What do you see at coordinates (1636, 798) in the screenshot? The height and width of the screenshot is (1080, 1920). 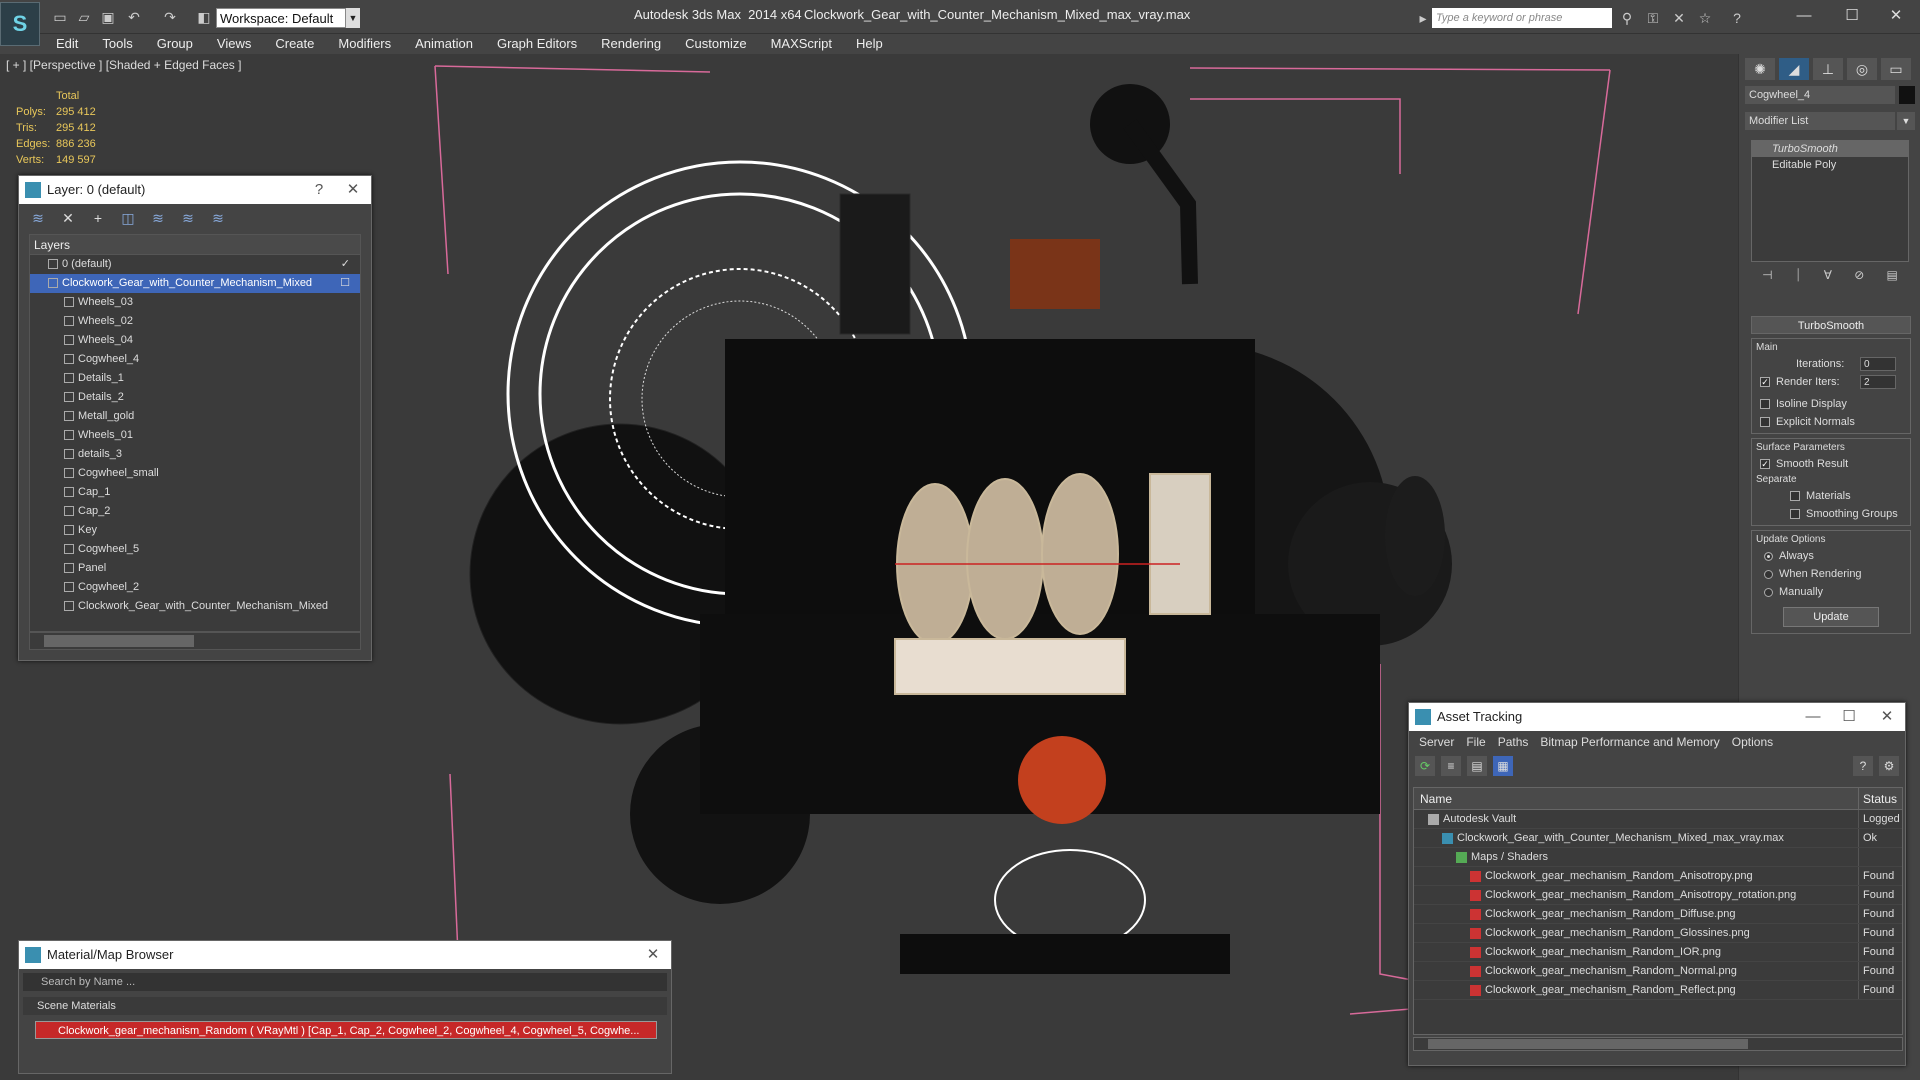 I see `name-column-header: Name` at bounding box center [1636, 798].